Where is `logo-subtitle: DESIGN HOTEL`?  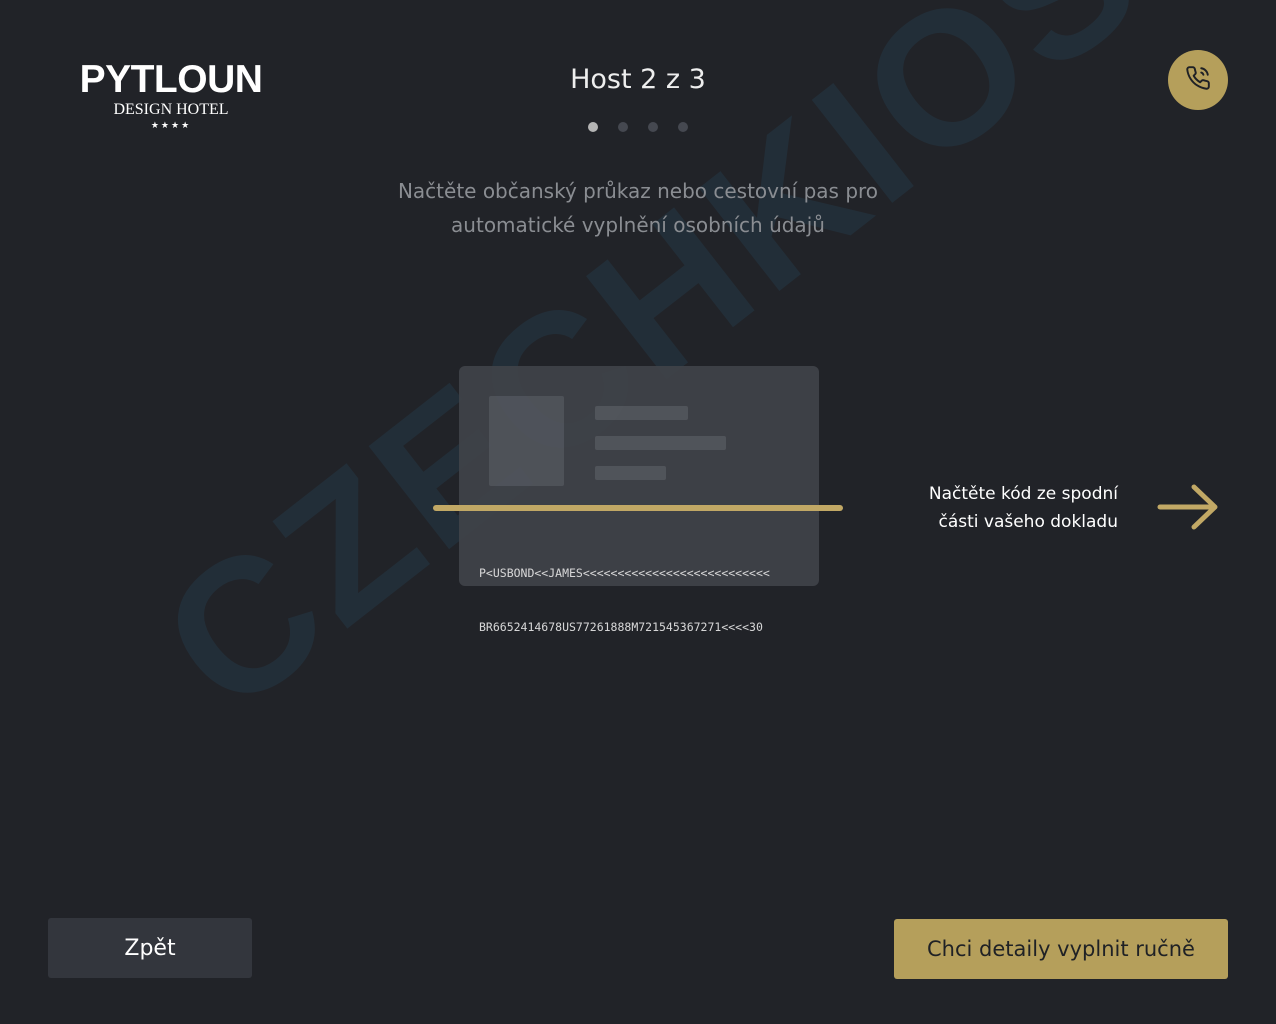
logo-subtitle: DESIGN HOTEL is located at coordinates (171, 109).